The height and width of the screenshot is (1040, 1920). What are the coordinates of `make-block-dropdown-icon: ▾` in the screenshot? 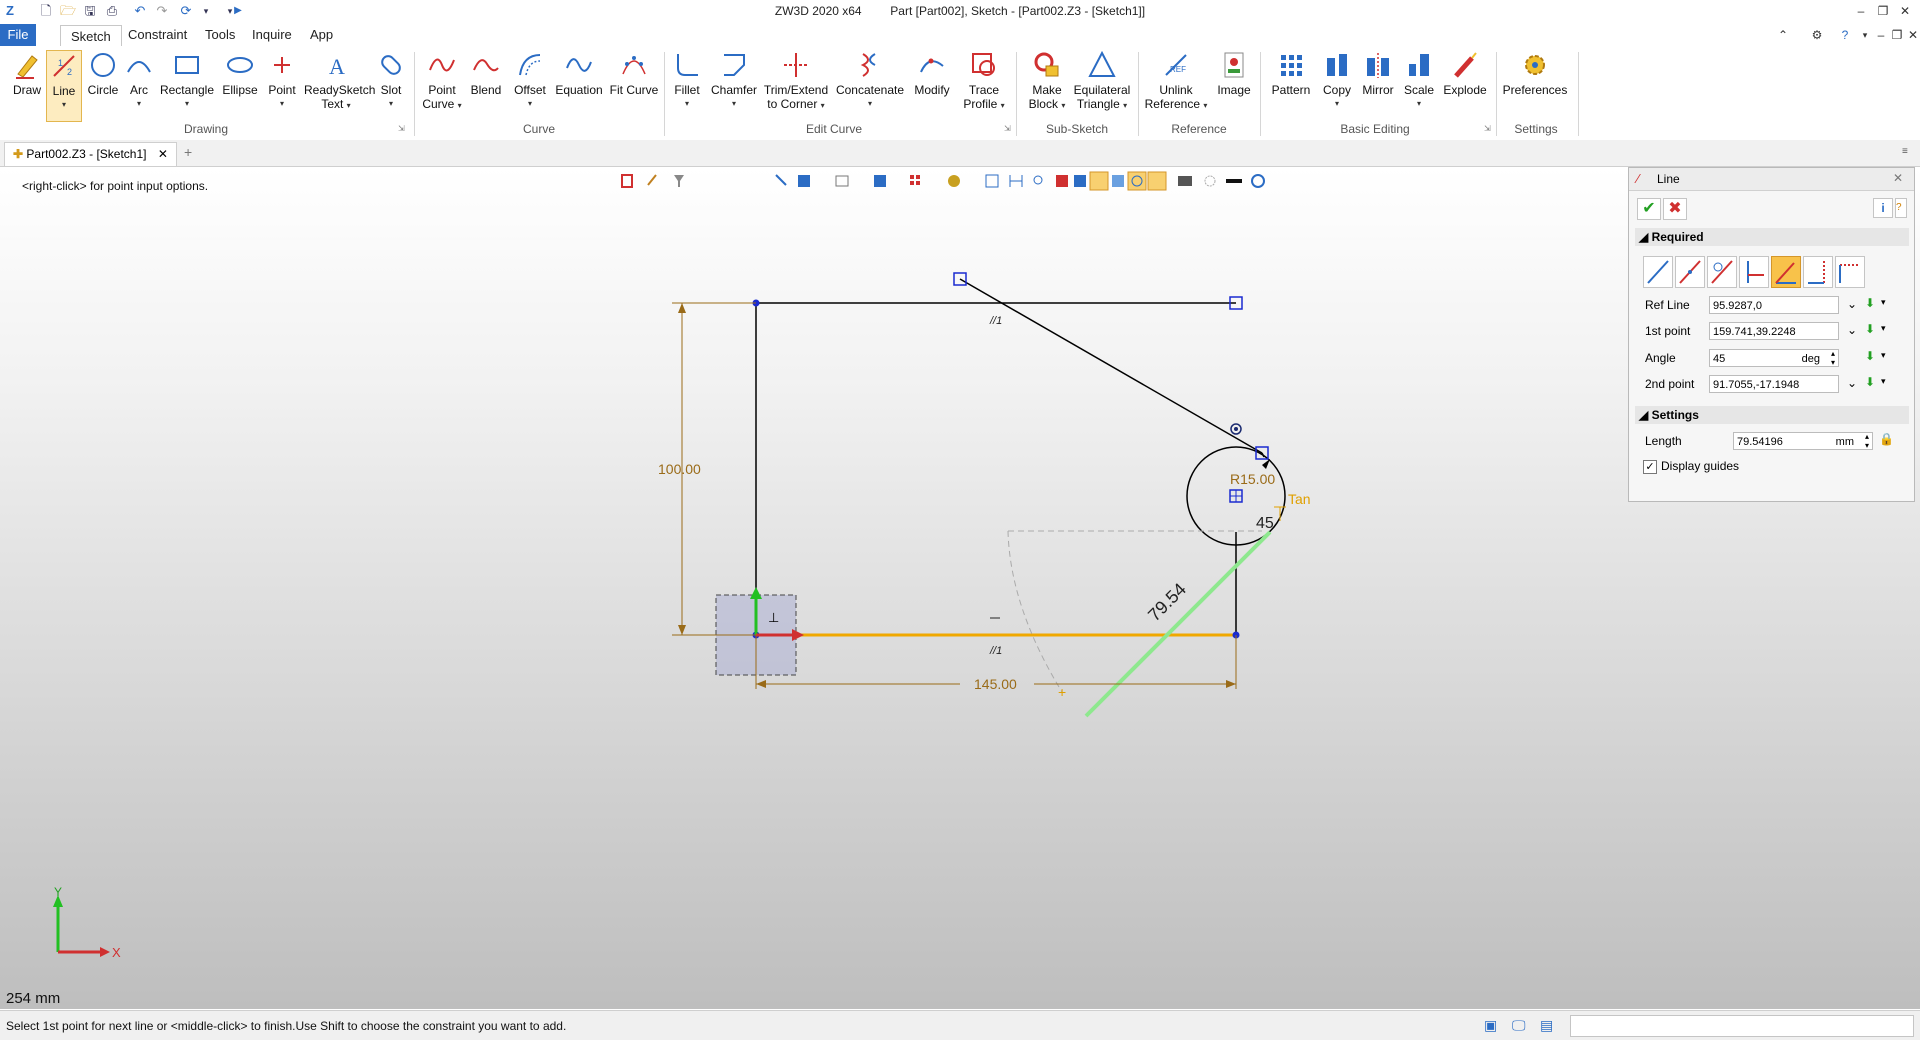 It's located at (1063, 105).